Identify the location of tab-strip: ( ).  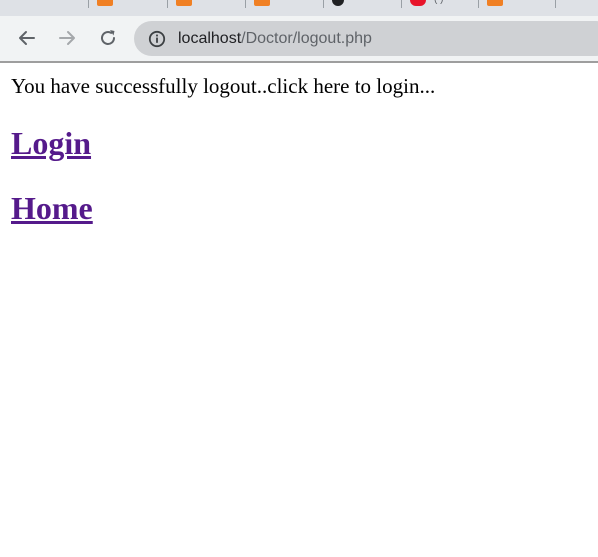
(299, 8).